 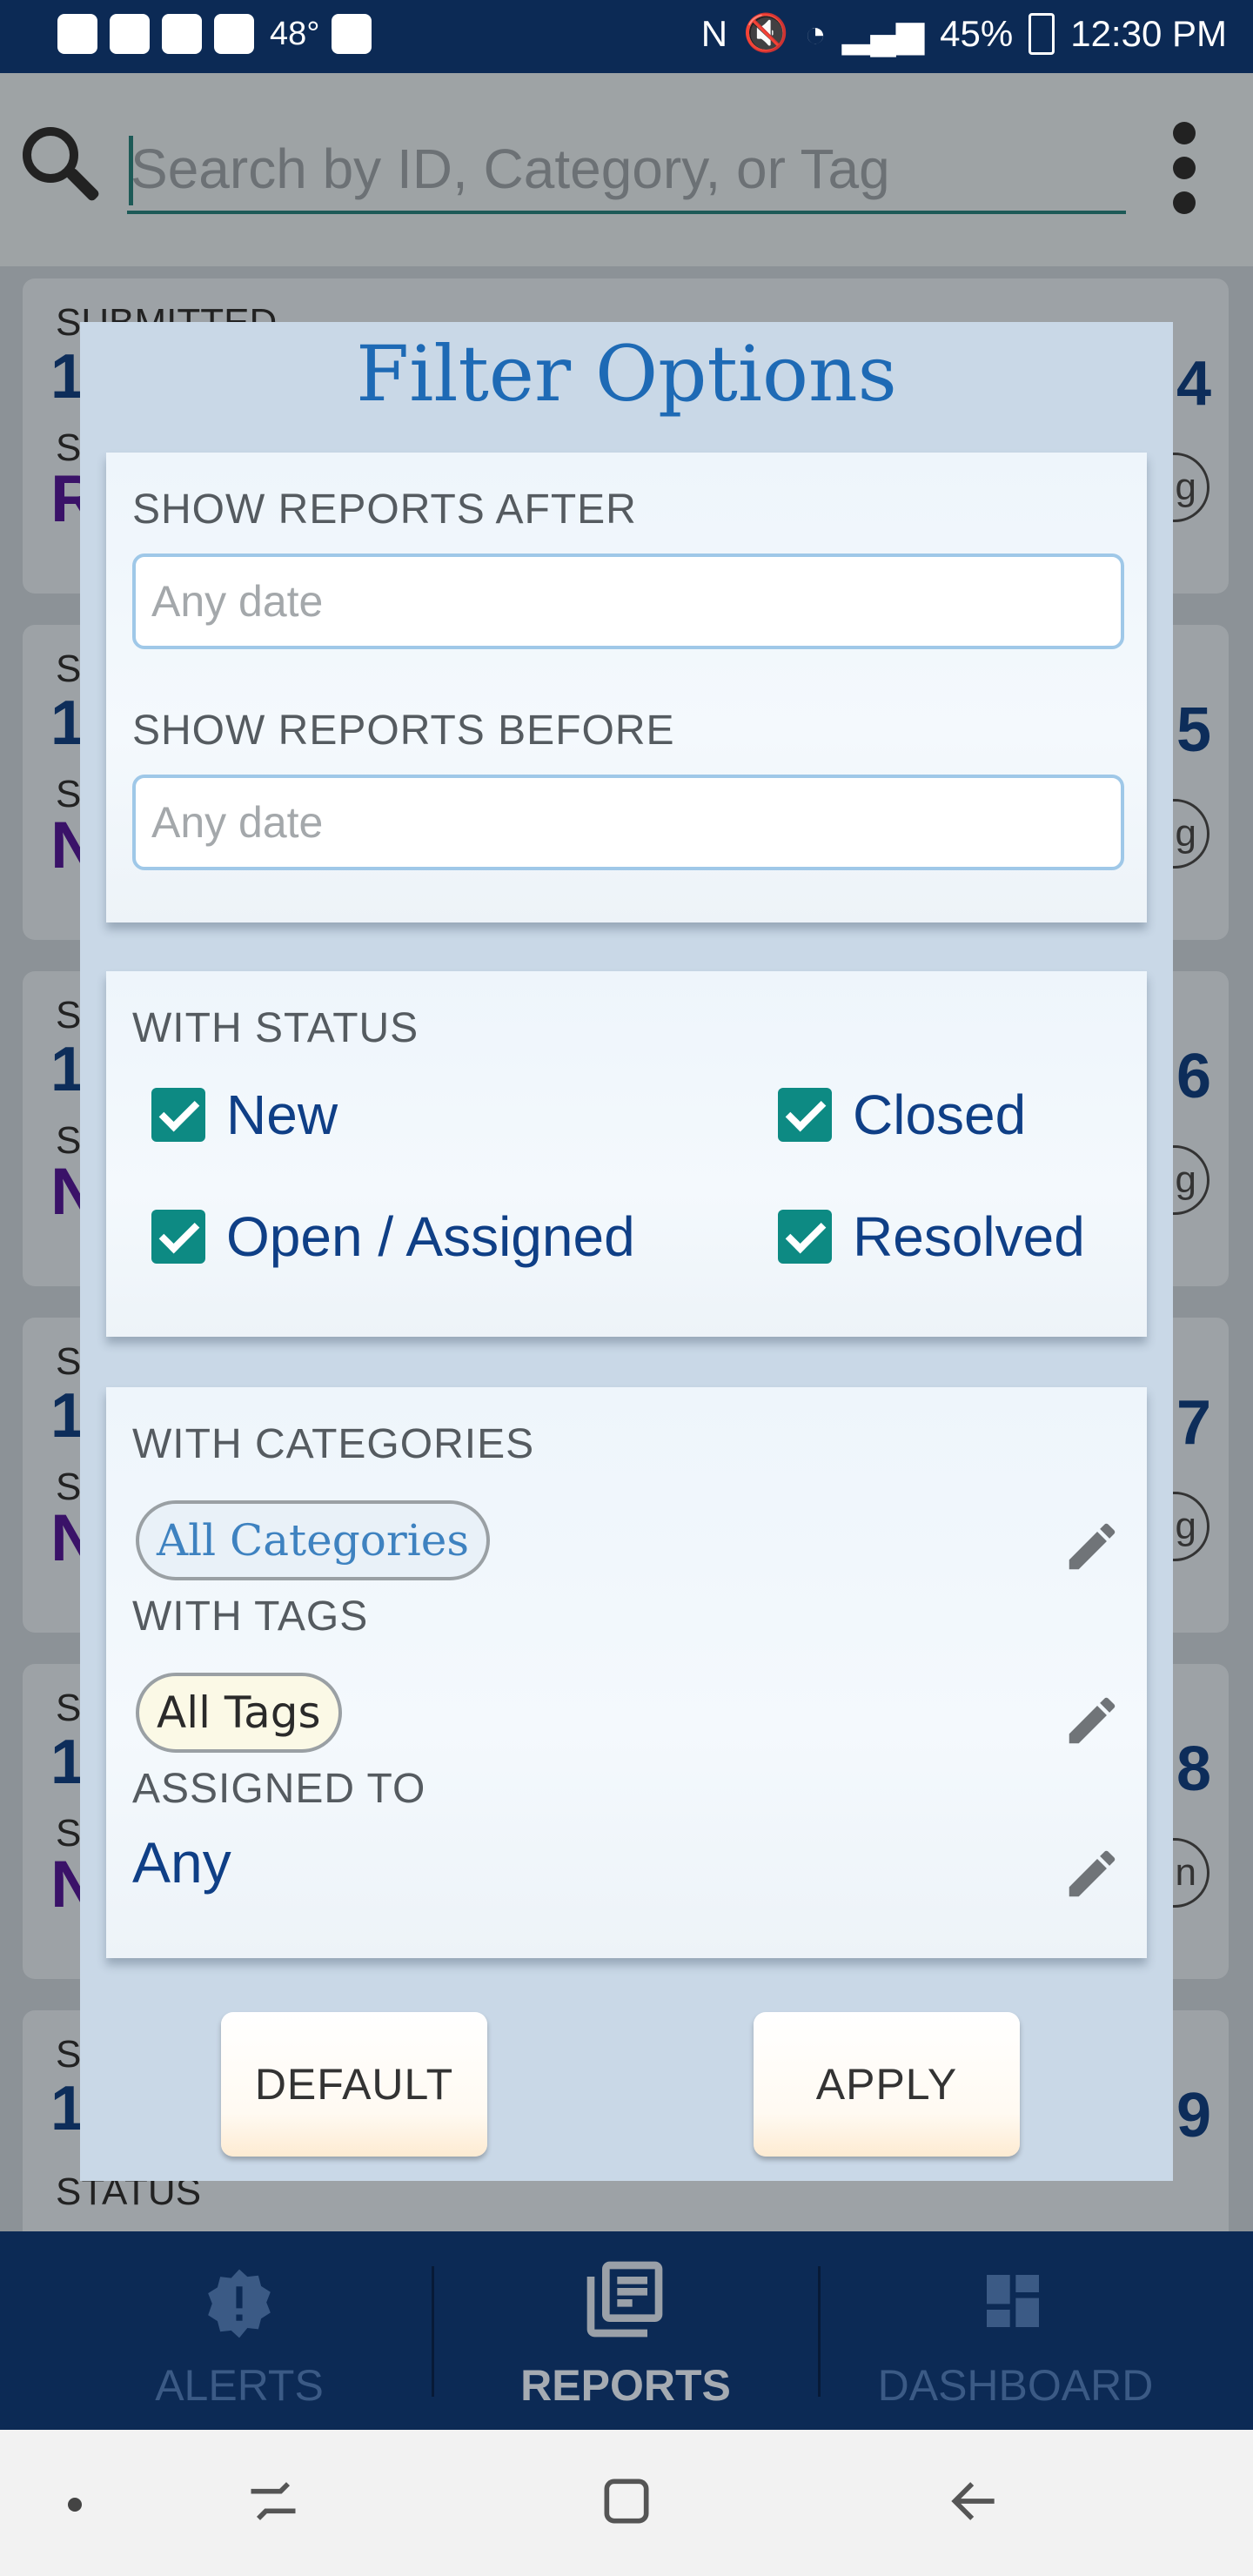 What do you see at coordinates (182, 34) in the screenshot?
I see `image-icon` at bounding box center [182, 34].